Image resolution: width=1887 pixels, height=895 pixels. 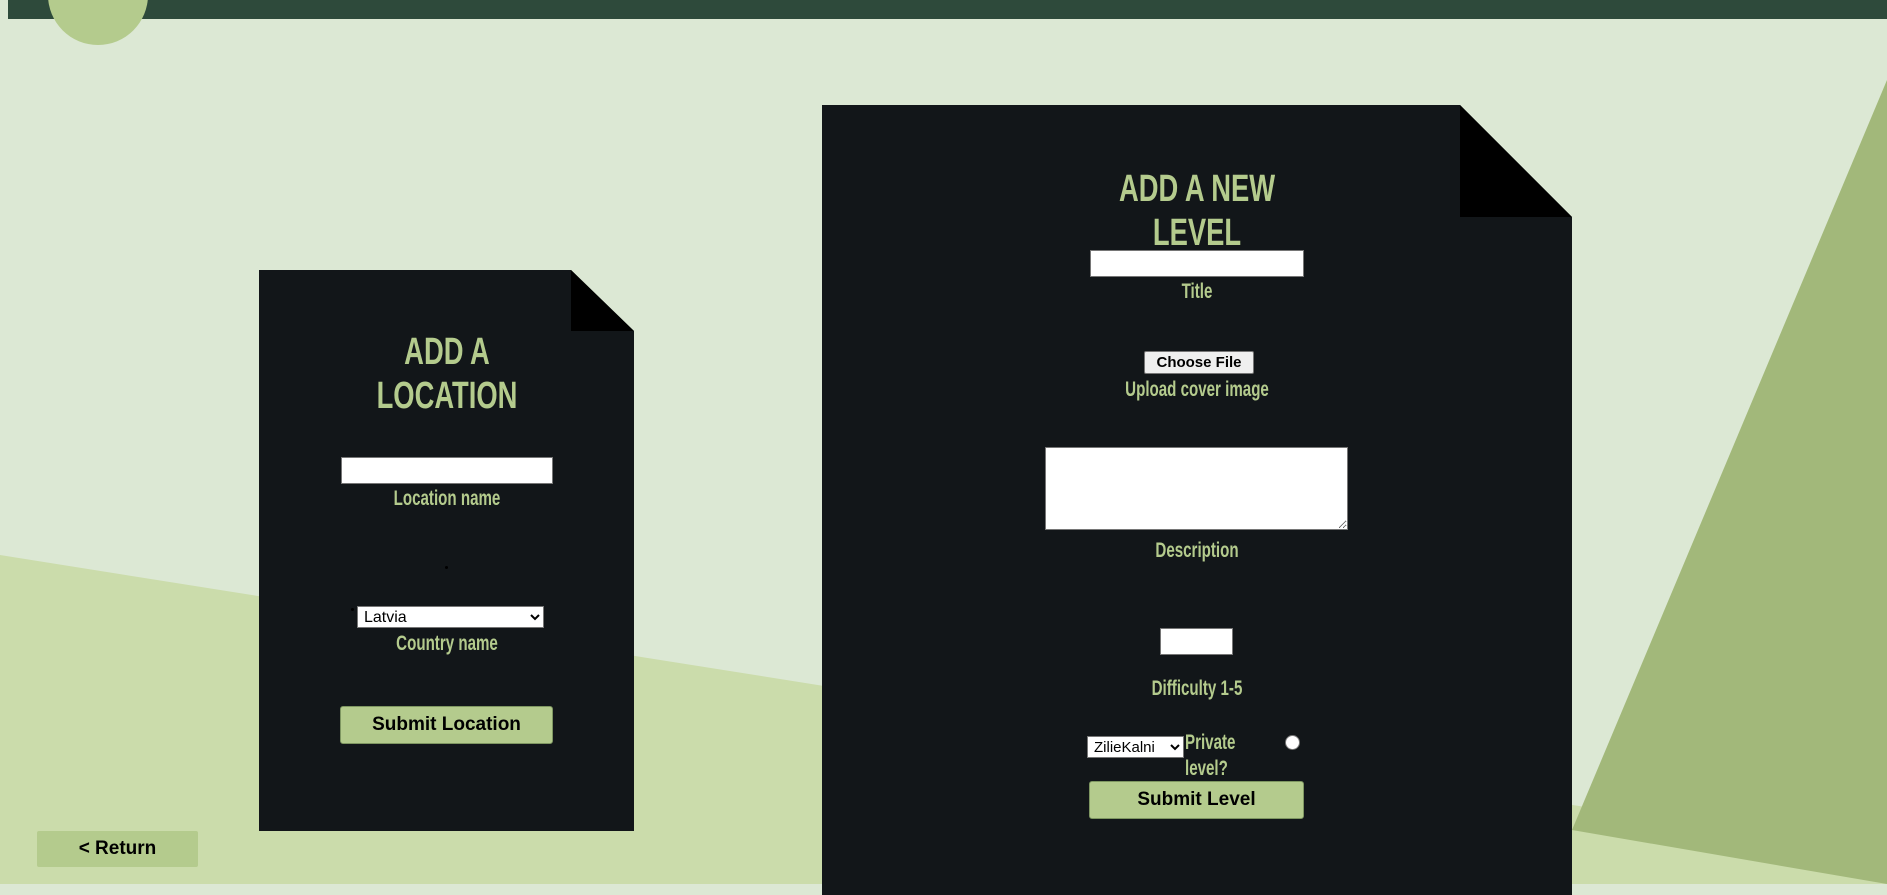 I want to click on submit-location-button: Submit Location, so click(x=446, y=725).